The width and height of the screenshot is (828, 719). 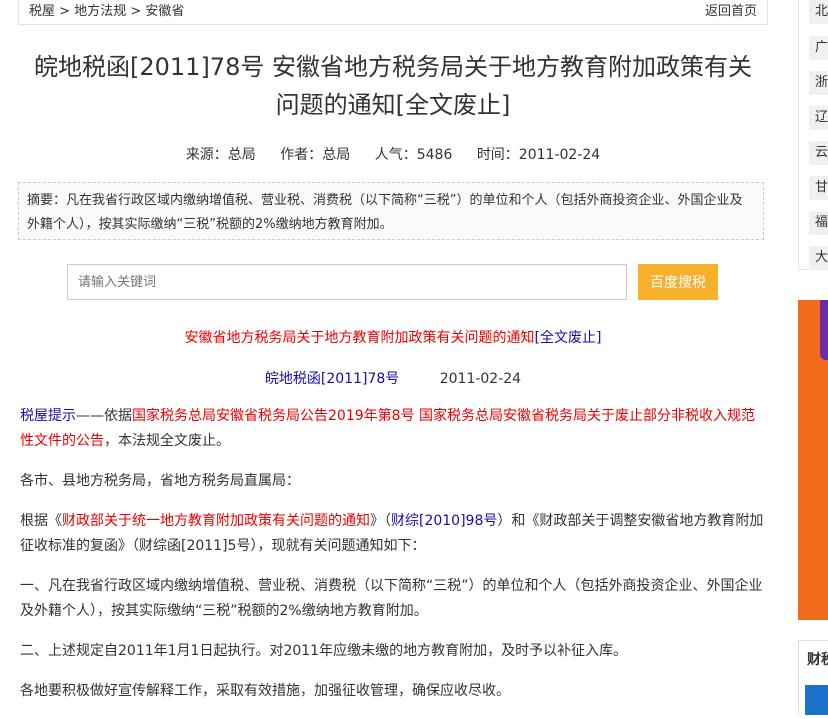 What do you see at coordinates (393, 67) in the screenshot?
I see `page-title-line1: 皖地税函[2011]78号 安徽省地方税务局关于地方教育附加政策有关` at bounding box center [393, 67].